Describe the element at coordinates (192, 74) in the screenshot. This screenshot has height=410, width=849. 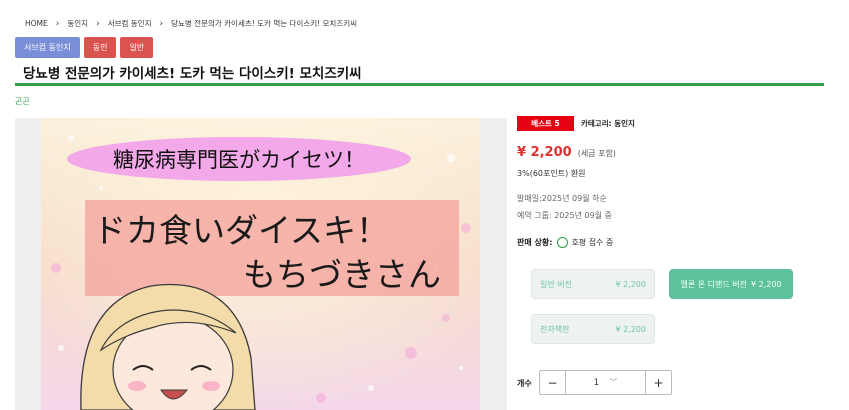
I see `page-title: 당뇨병 전문의가 카이세츠! 도카 먹는 다이스키! 모치즈키씨` at that location.